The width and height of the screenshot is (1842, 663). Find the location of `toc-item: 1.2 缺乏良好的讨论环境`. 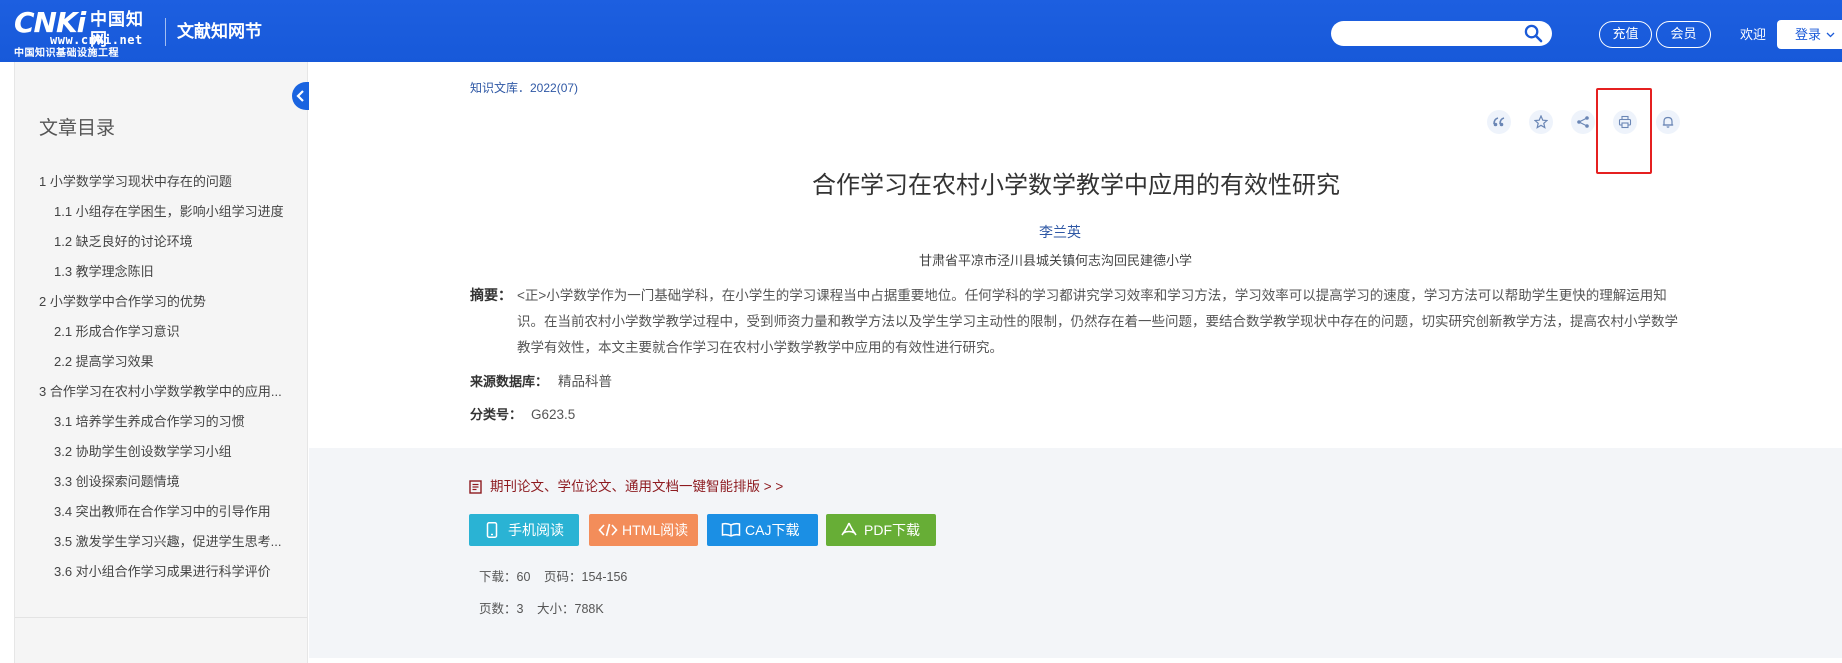

toc-item: 1.2 缺乏良好的讨论环境 is located at coordinates (123, 242).